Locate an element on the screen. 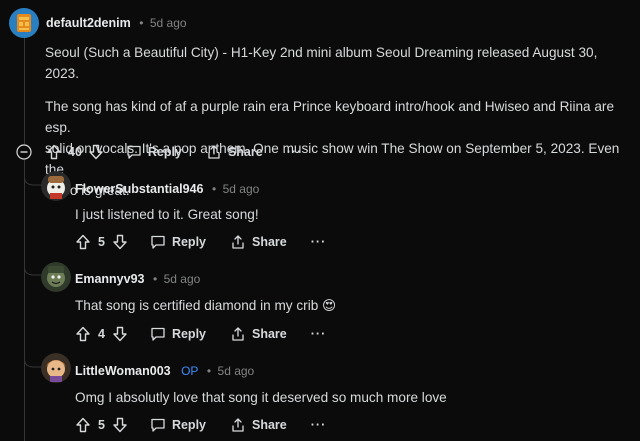 This screenshot has width=640, height=441. comment-actions: 40 Reply Share ··· is located at coordinates (174, 152).